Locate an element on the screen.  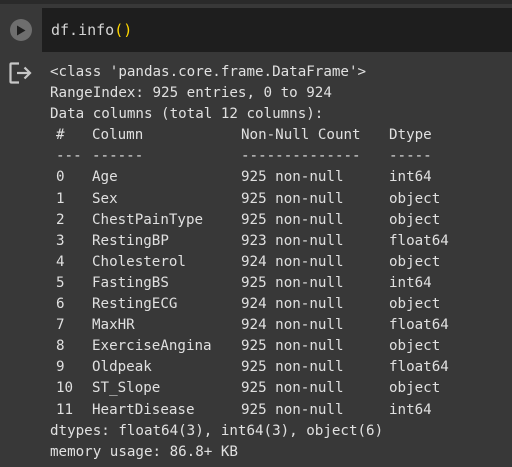
play-icon is located at coordinates (21, 30).